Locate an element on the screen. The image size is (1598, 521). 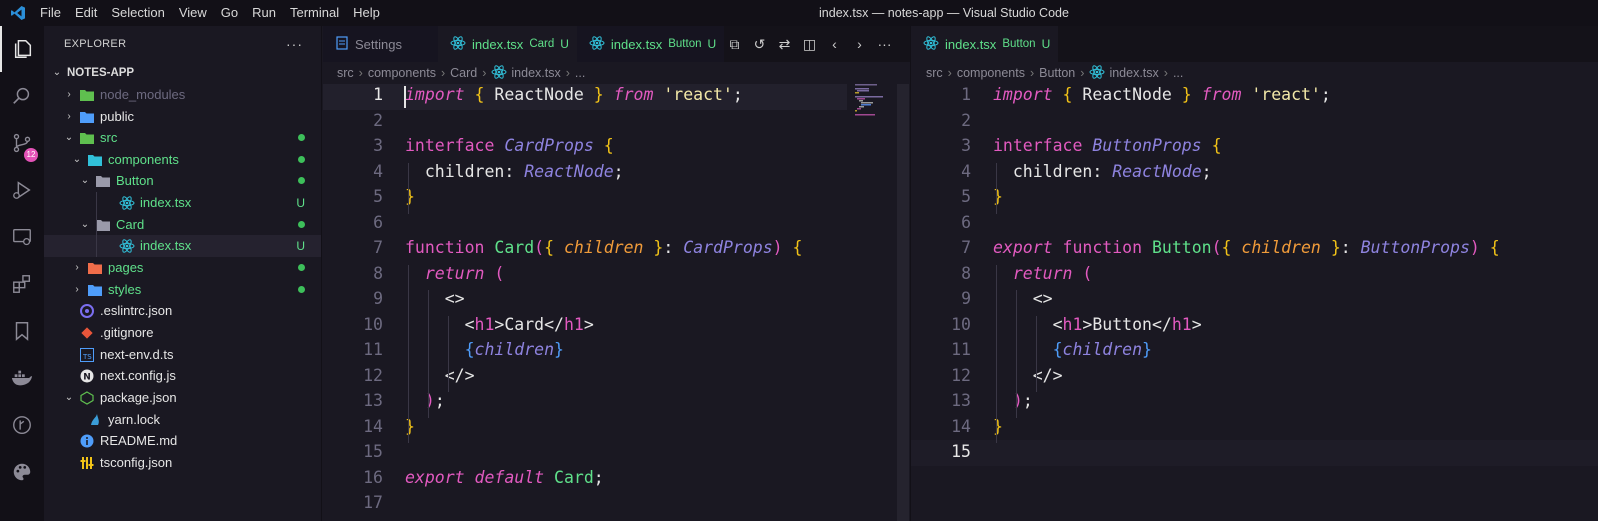
source-control-icon: 12 is located at coordinates (22, 143).